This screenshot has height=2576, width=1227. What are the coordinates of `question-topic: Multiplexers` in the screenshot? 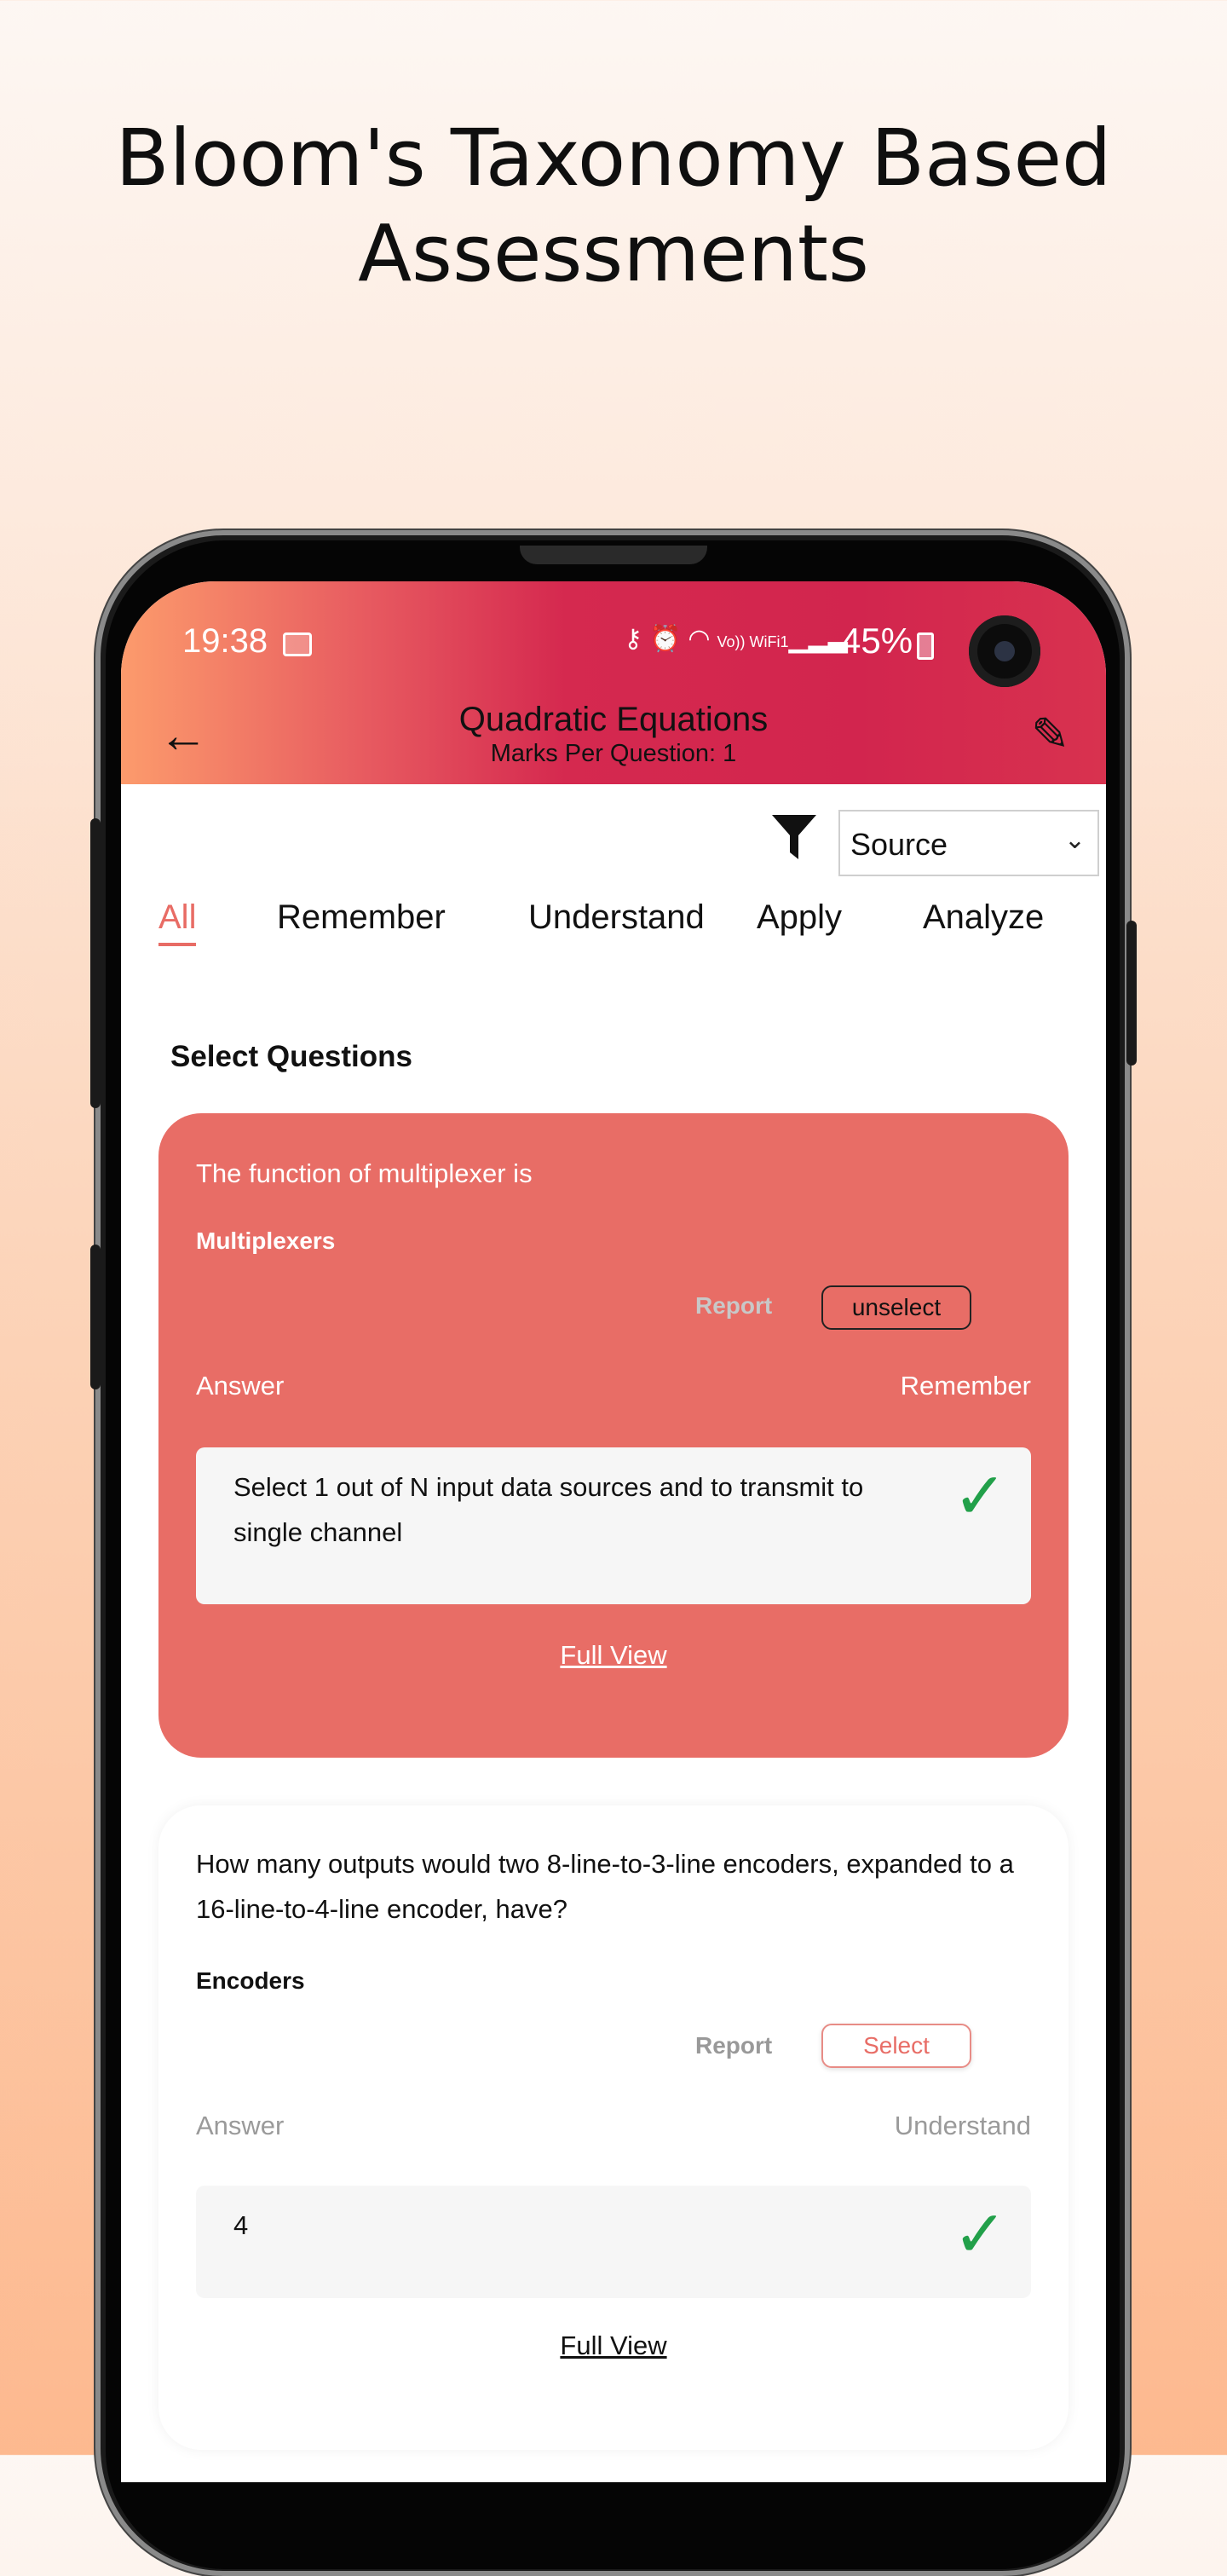 It's located at (266, 1240).